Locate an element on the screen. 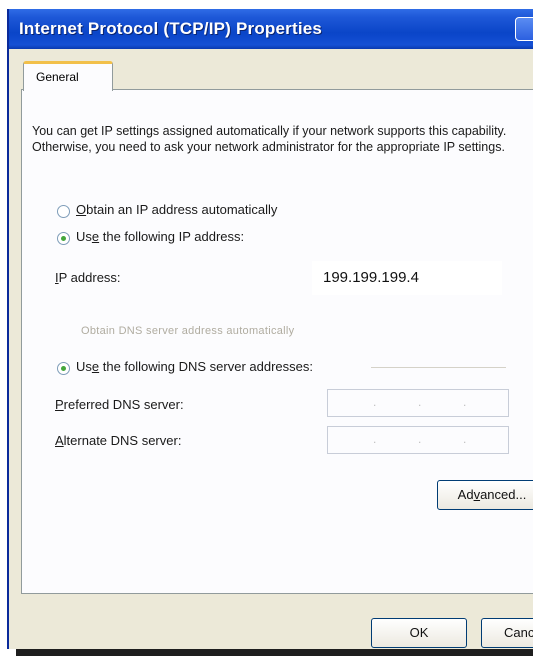 This screenshot has width=533, height=656. preferred-dns-label: Preferred DNS server: is located at coordinates (119, 404).